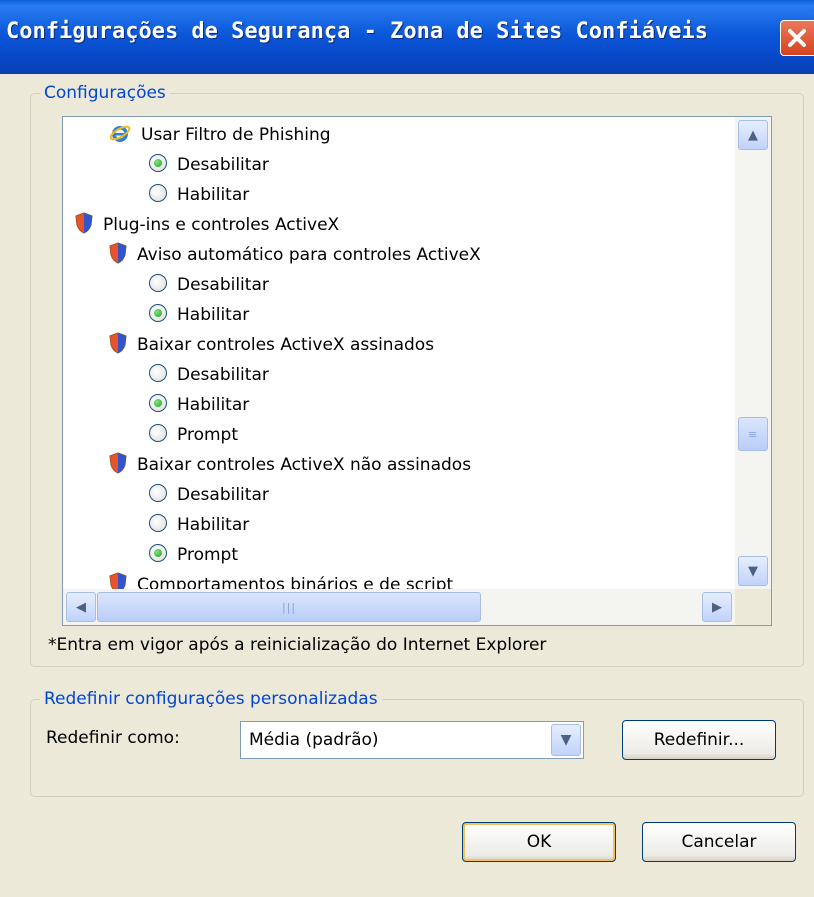 The width and height of the screenshot is (814, 897). I want to click on chevron-up-icon: ▲, so click(753, 135).